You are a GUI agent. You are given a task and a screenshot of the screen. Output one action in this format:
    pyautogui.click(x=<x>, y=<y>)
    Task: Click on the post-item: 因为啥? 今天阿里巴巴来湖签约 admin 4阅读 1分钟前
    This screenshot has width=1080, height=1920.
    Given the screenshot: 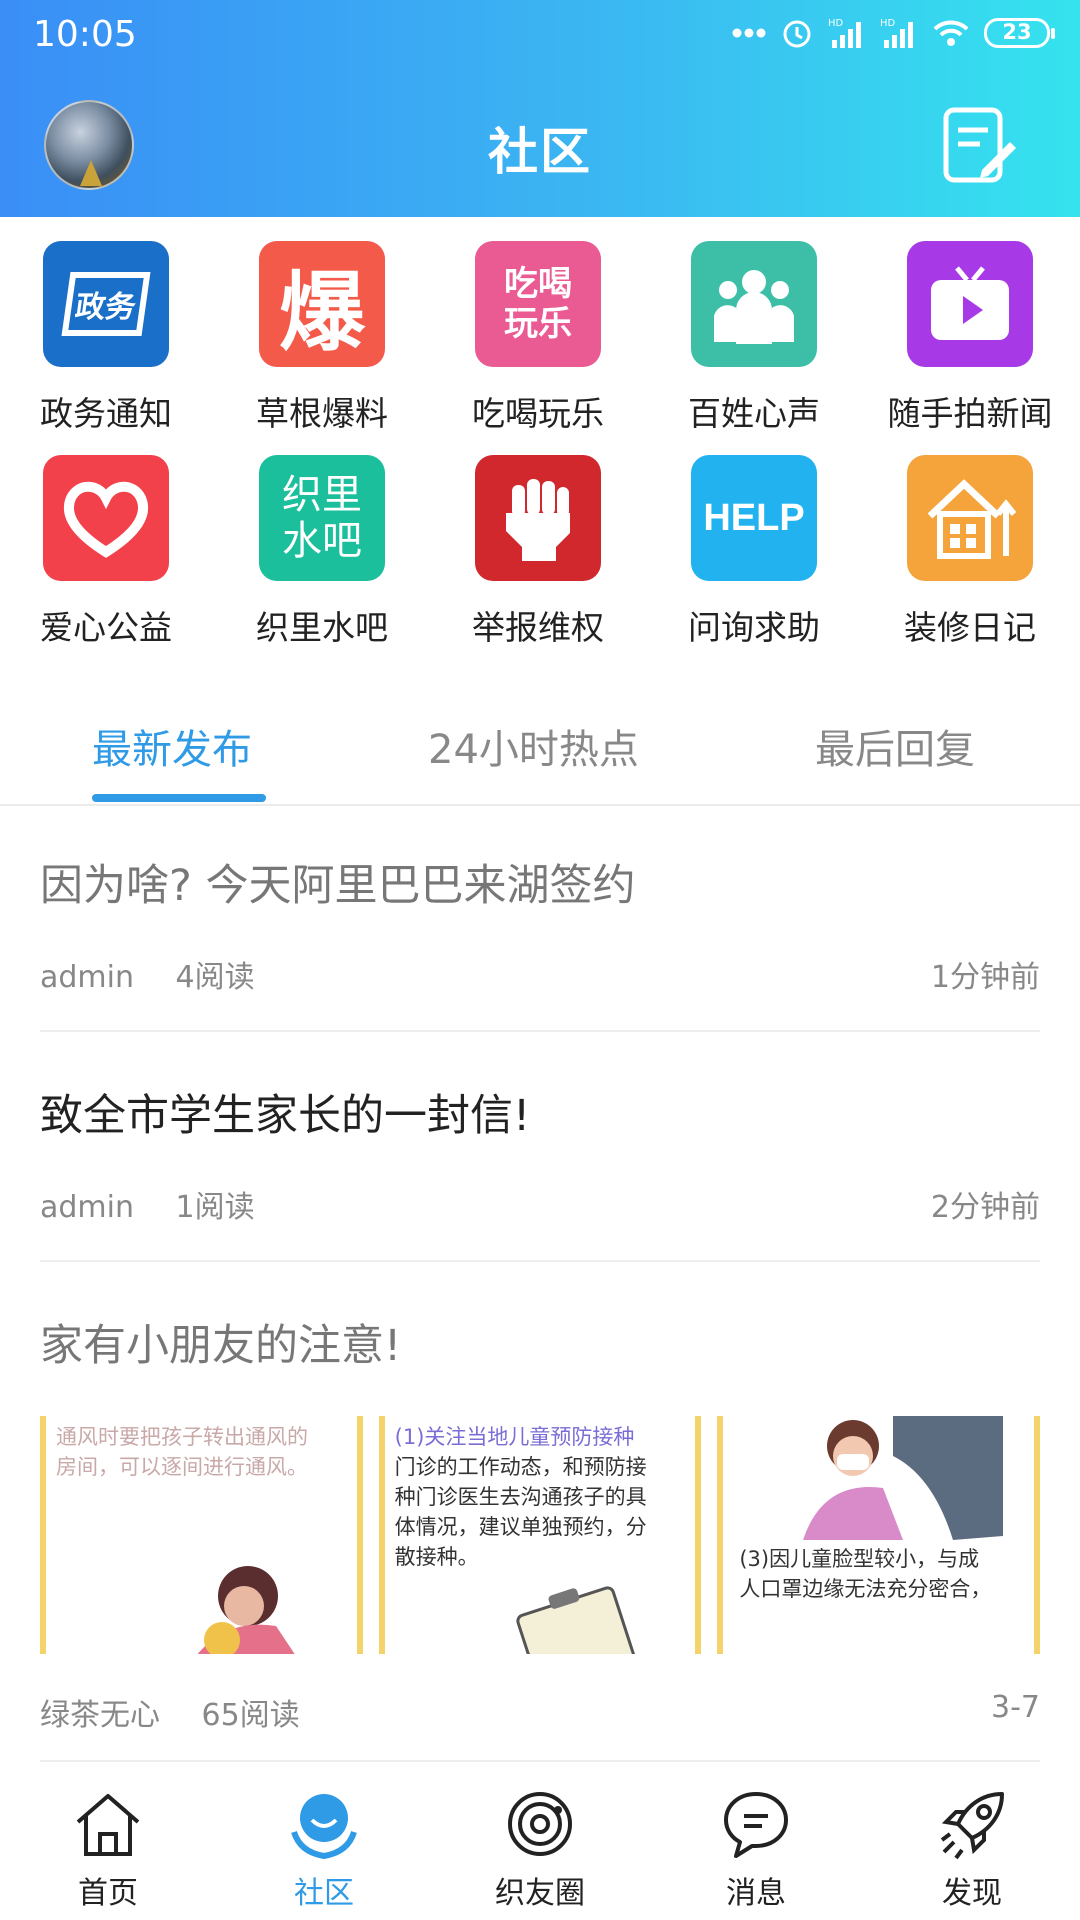 What is the action you would take?
    pyautogui.click(x=540, y=944)
    